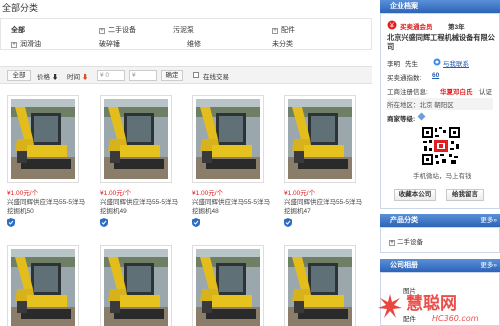 Image resolution: width=500 pixels, height=326 pixels. I want to click on vip-years: 第3年, so click(456, 27).